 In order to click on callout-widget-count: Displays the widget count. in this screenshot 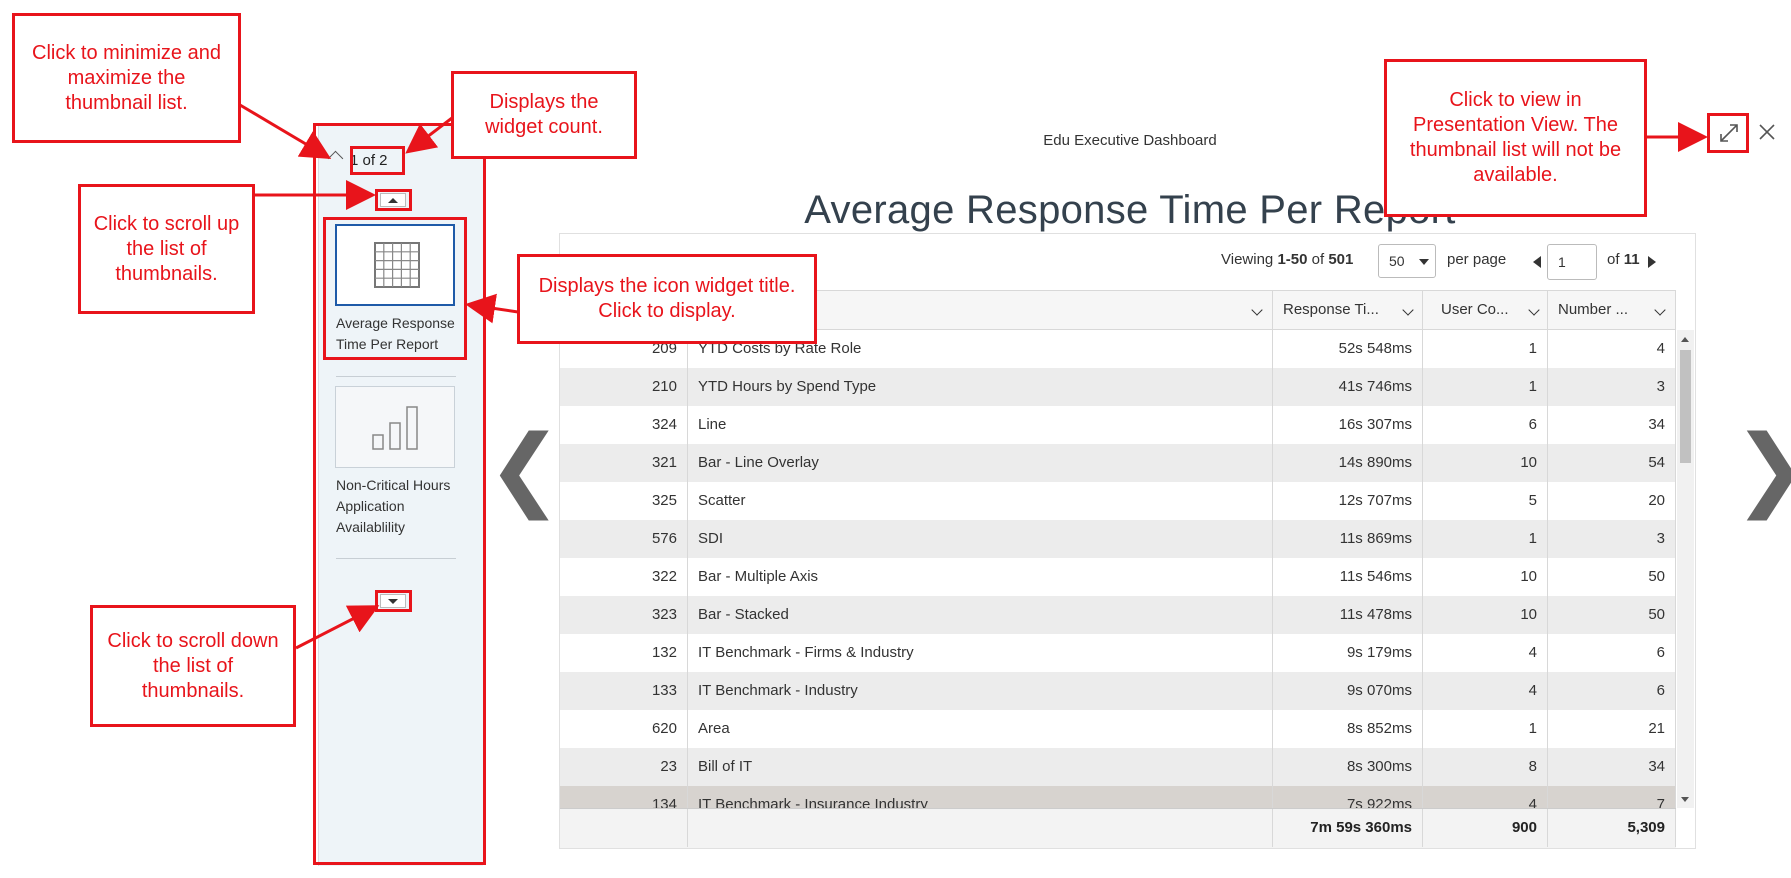, I will do `click(544, 115)`.